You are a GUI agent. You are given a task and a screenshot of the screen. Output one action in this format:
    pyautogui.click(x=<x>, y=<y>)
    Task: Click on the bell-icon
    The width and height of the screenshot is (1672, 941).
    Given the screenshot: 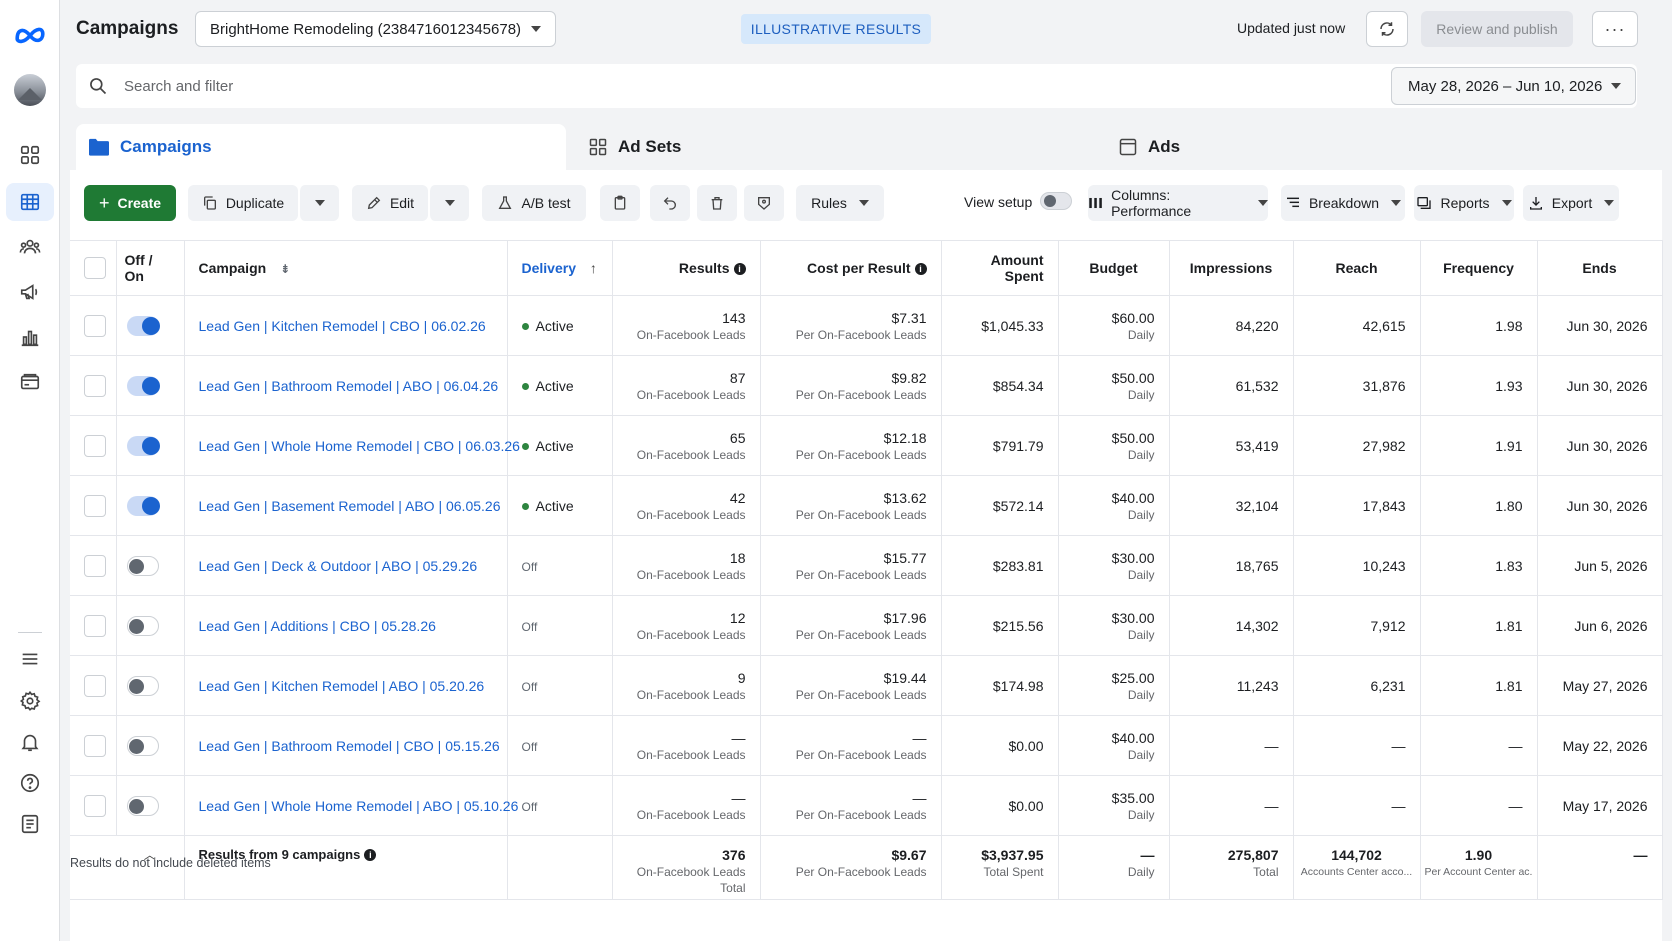 What is the action you would take?
    pyautogui.click(x=30, y=742)
    